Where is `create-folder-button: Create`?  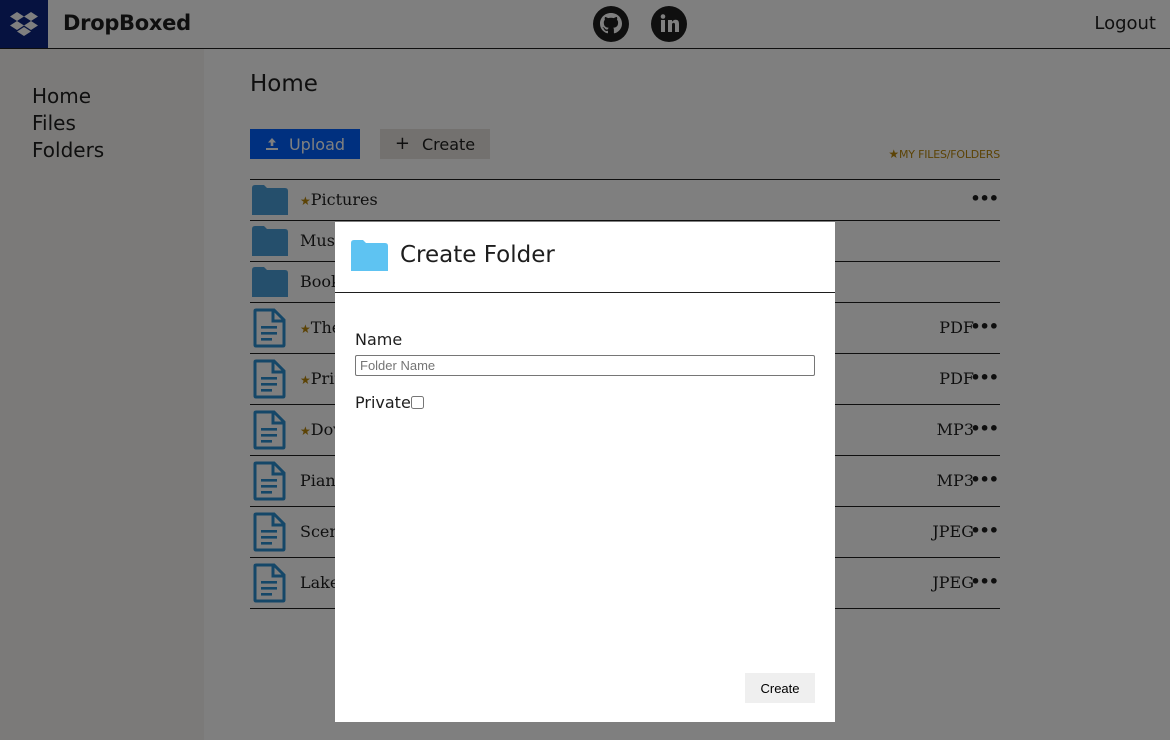
create-folder-button: Create is located at coordinates (780, 688).